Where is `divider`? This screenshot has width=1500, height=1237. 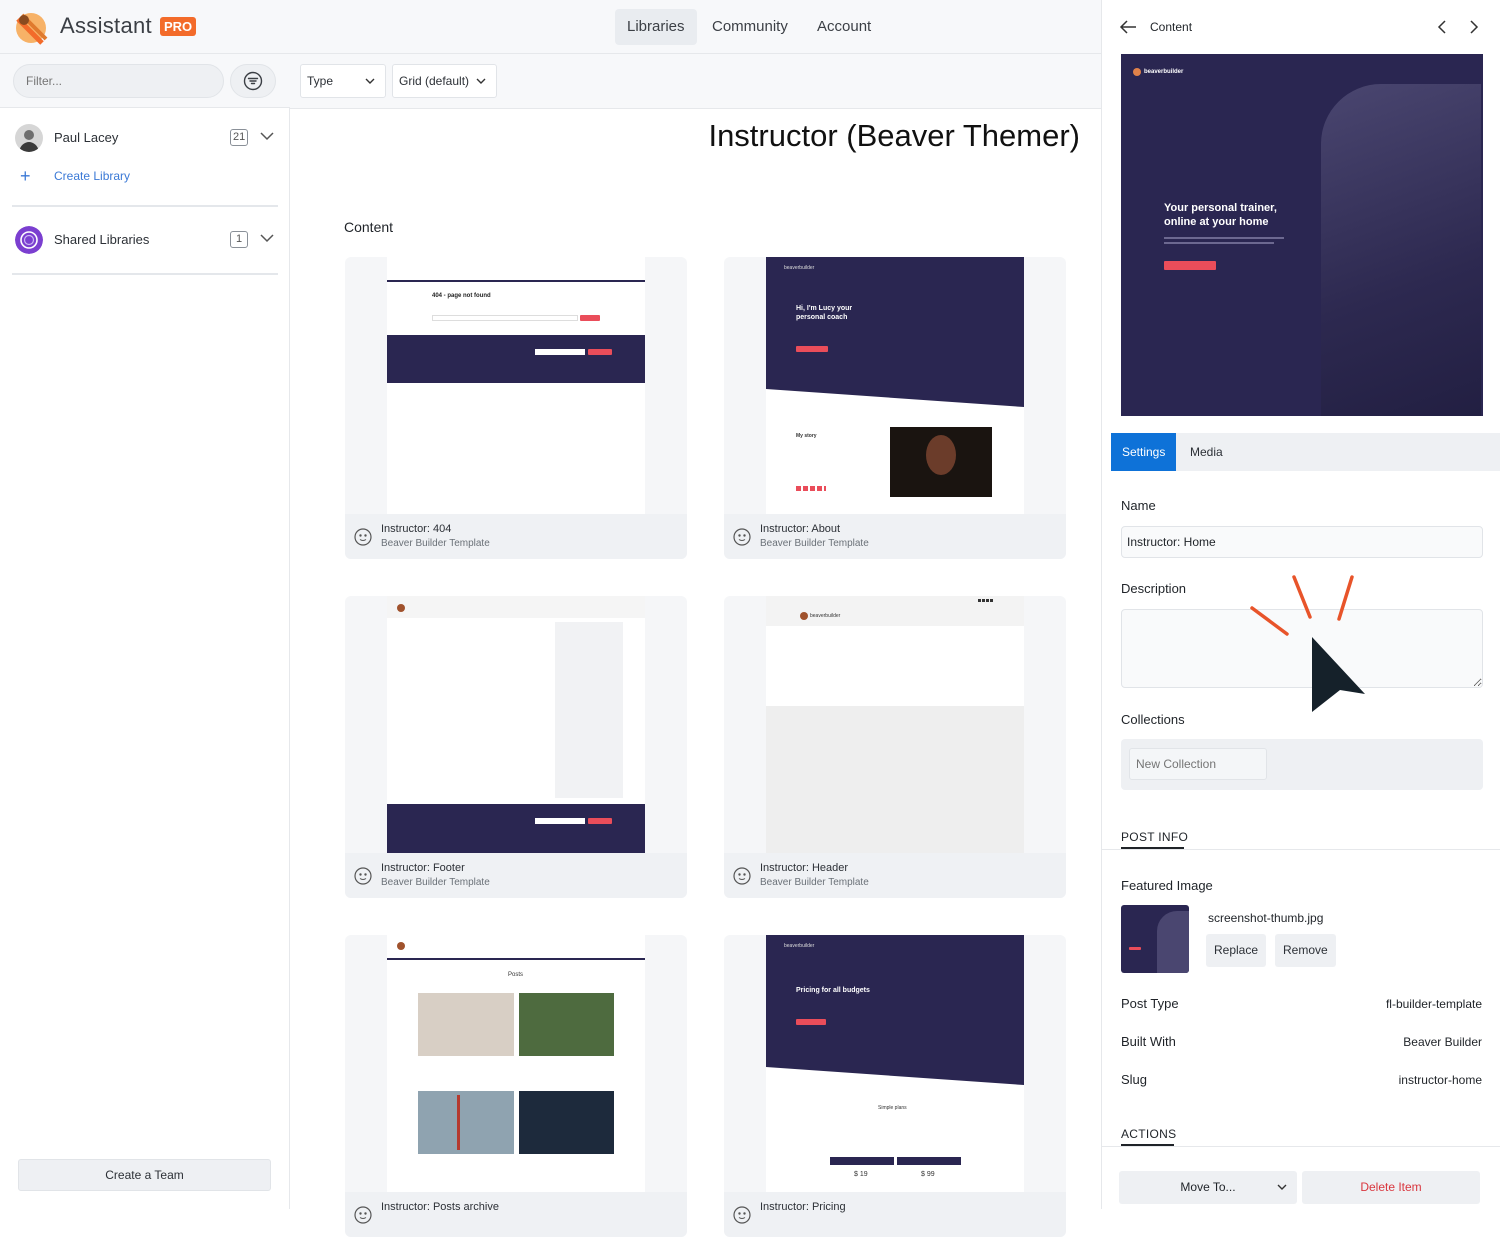 divider is located at coordinates (1301, 1146).